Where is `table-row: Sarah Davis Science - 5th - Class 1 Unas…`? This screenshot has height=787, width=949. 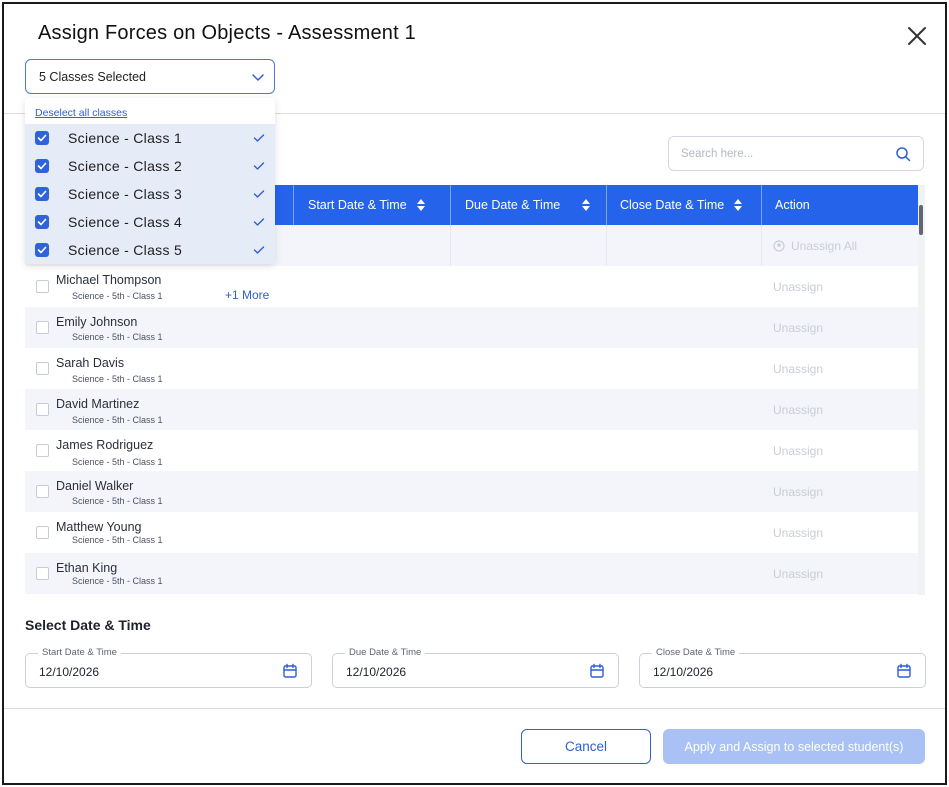 table-row: Sarah Davis Science - 5th - Class 1 Unas… is located at coordinates (471, 368).